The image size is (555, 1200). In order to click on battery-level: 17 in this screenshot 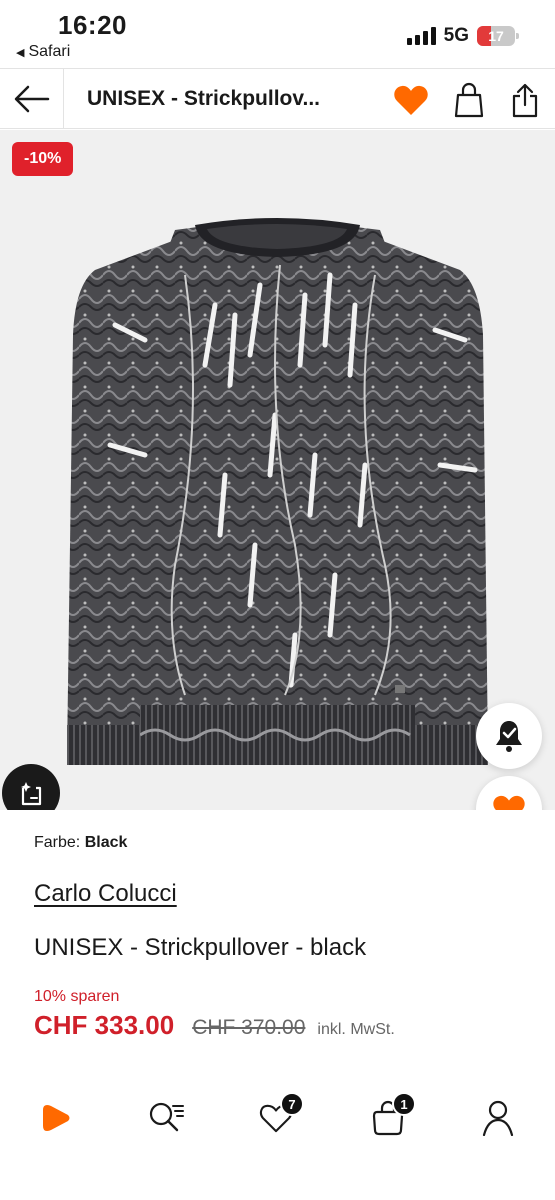, I will do `click(496, 36)`.